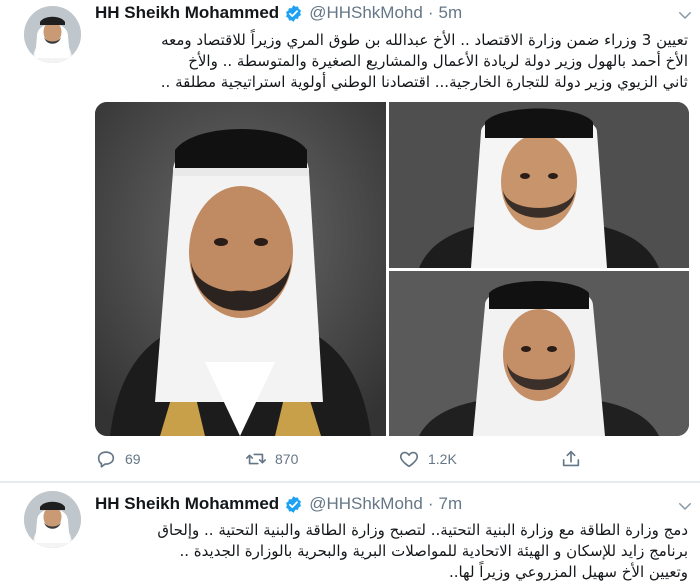  I want to click on tweet-actions: 69 870 1.2K, so click(355, 459).